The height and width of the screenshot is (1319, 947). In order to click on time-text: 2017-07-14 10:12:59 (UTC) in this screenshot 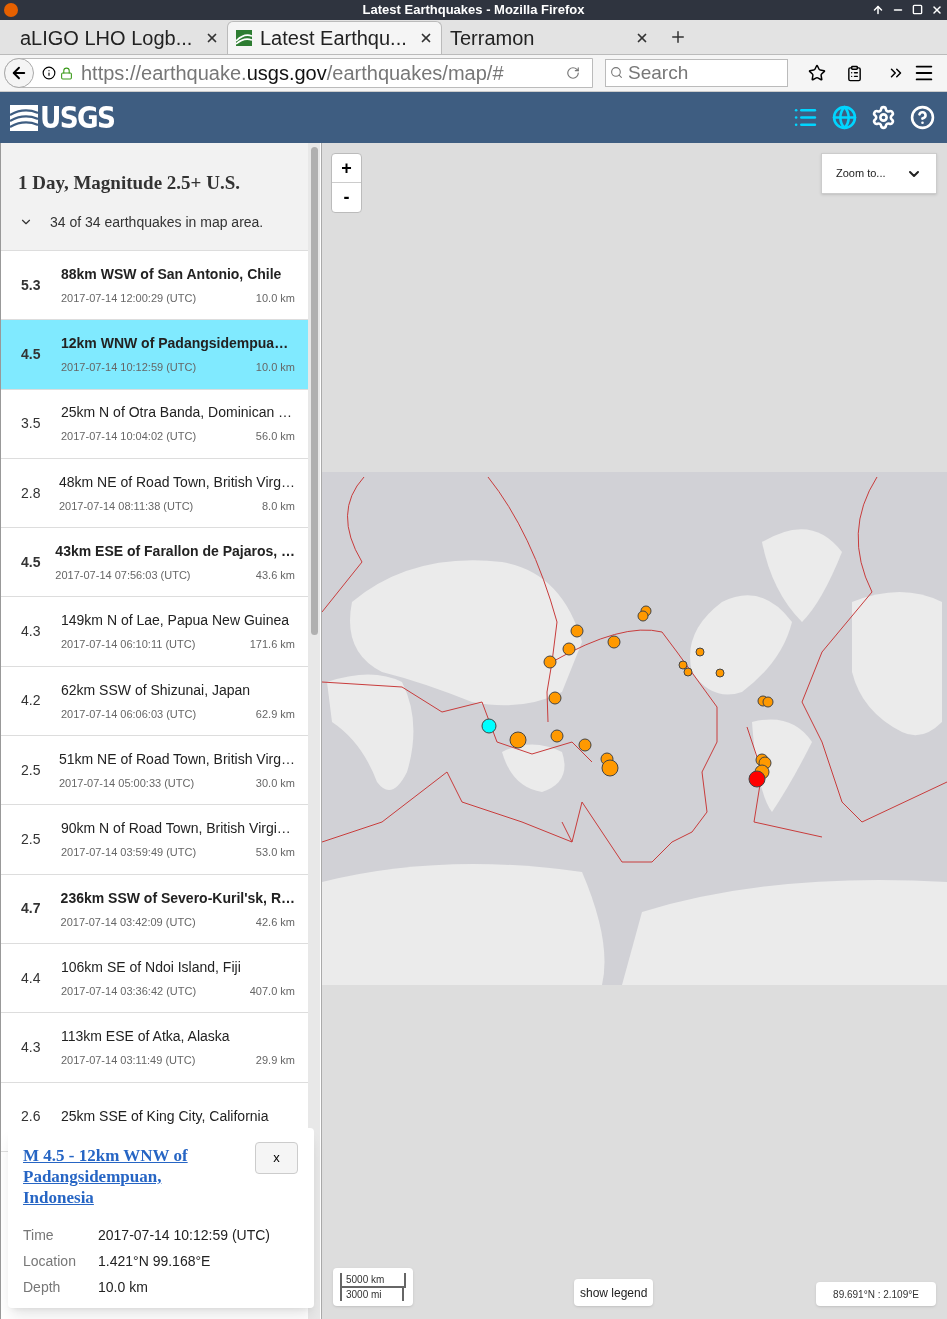, I will do `click(129, 368)`.